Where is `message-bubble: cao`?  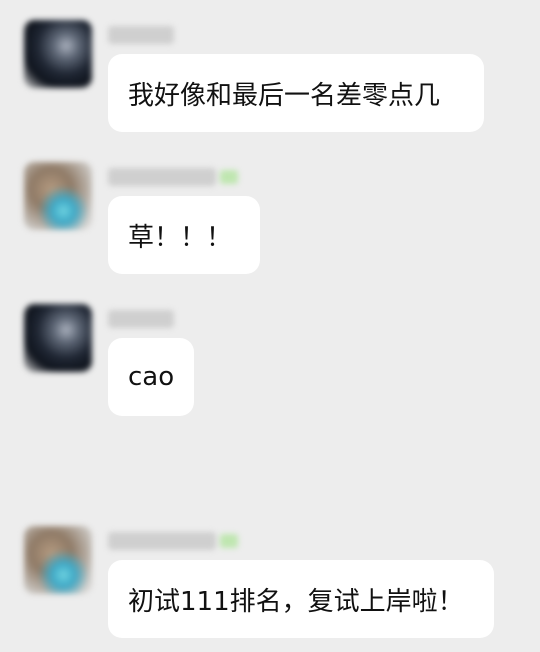
message-bubble: cao is located at coordinates (151, 377).